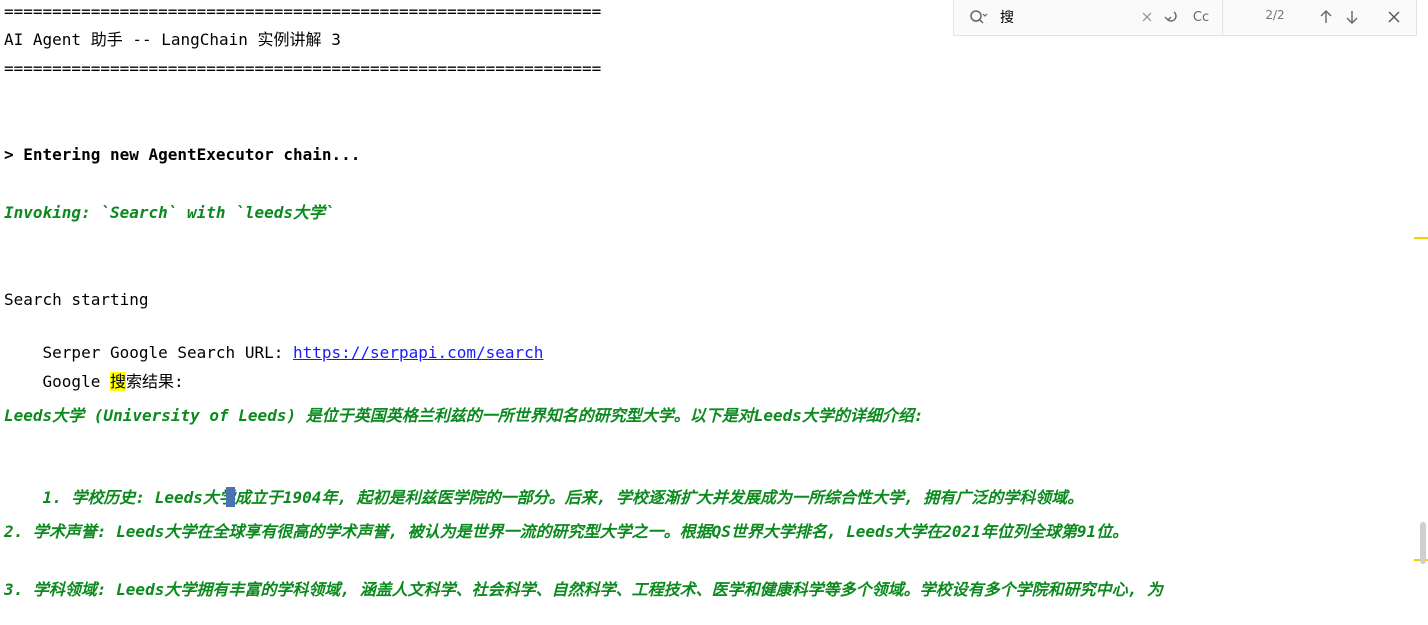 The width and height of the screenshot is (1428, 625). Describe the element at coordinates (138, 497) in the screenshot. I see `item1-part-a: 1. 学校历史: Leeds大学` at that location.